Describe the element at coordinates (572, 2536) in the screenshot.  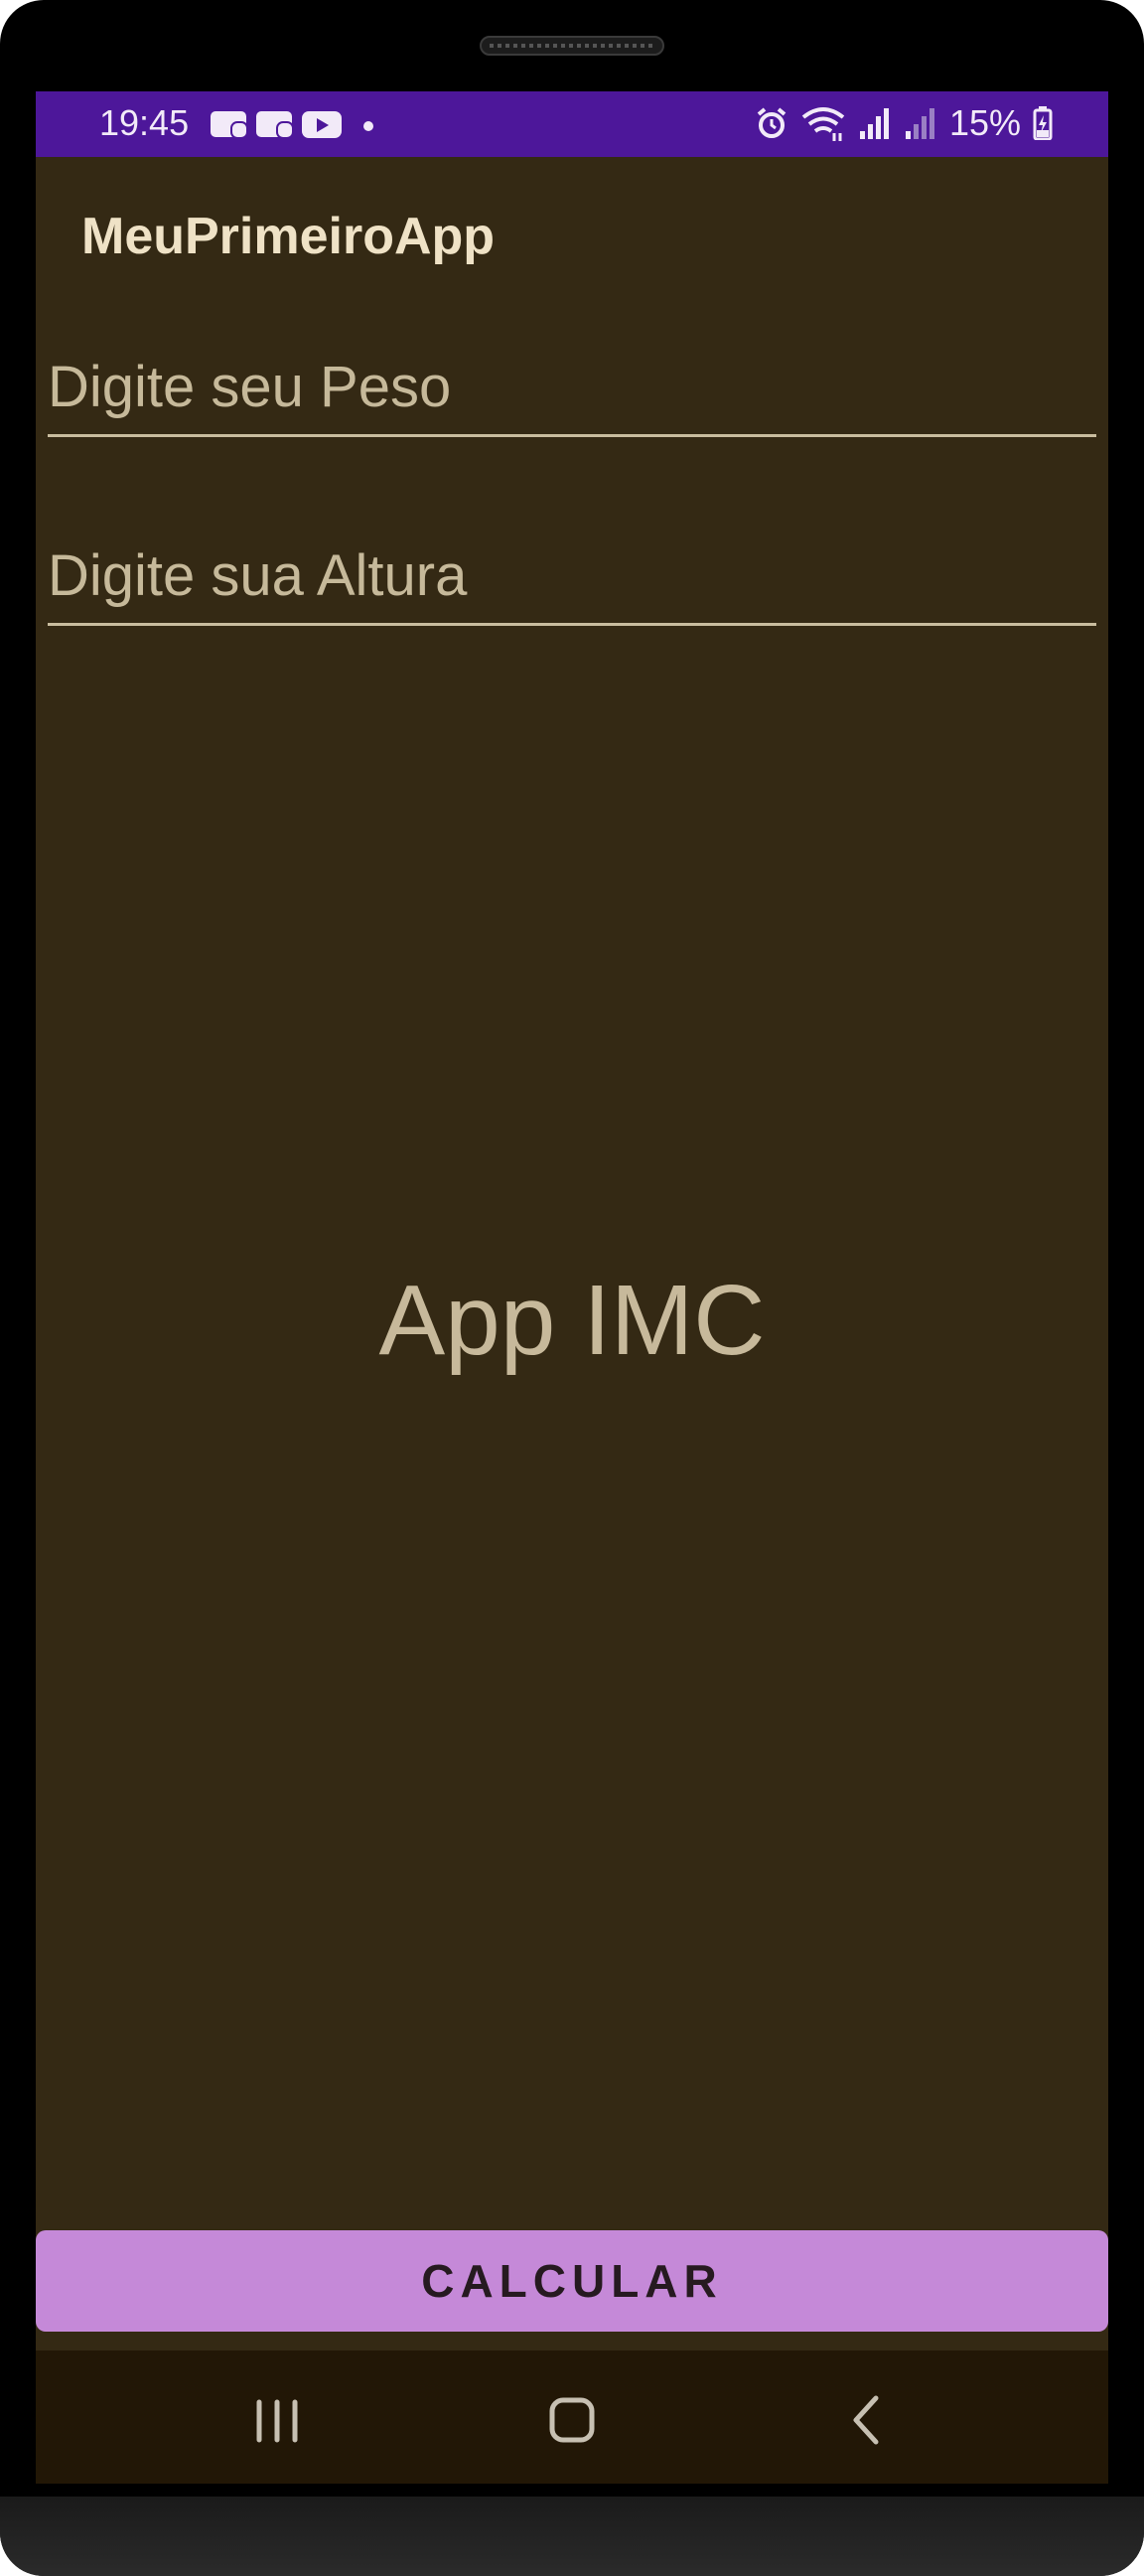
I see `device-bottom-edge` at that location.